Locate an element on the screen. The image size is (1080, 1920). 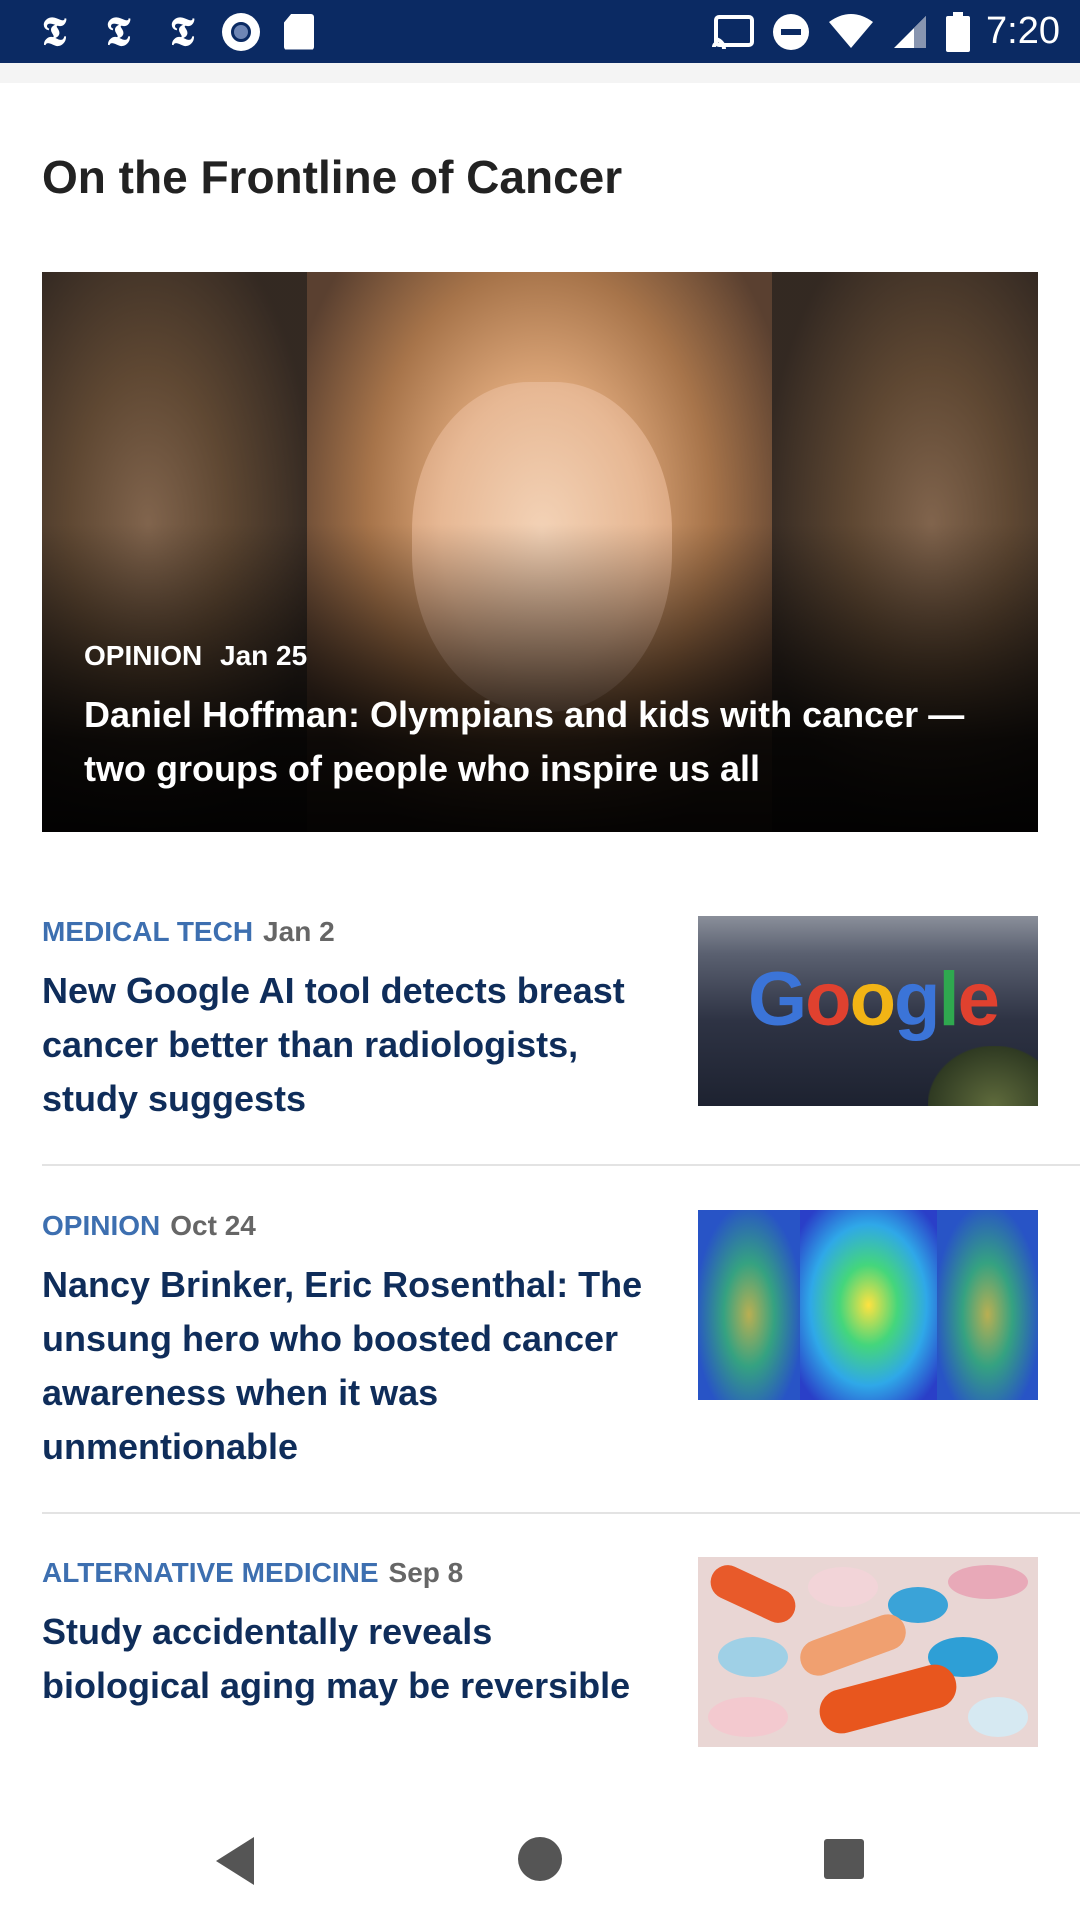
page-title: On the Frontline of Cancer is located at coordinates (332, 177).